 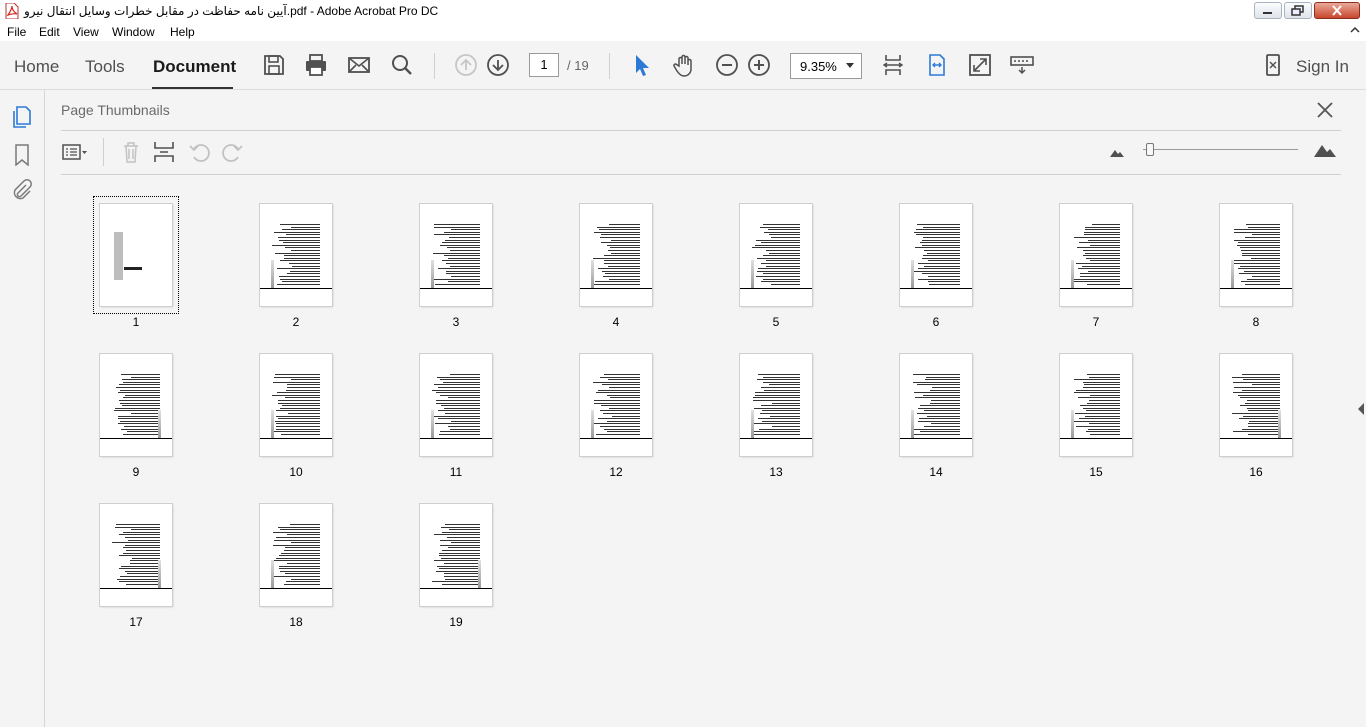 I want to click on close-panel-icon, so click(x=1325, y=110).